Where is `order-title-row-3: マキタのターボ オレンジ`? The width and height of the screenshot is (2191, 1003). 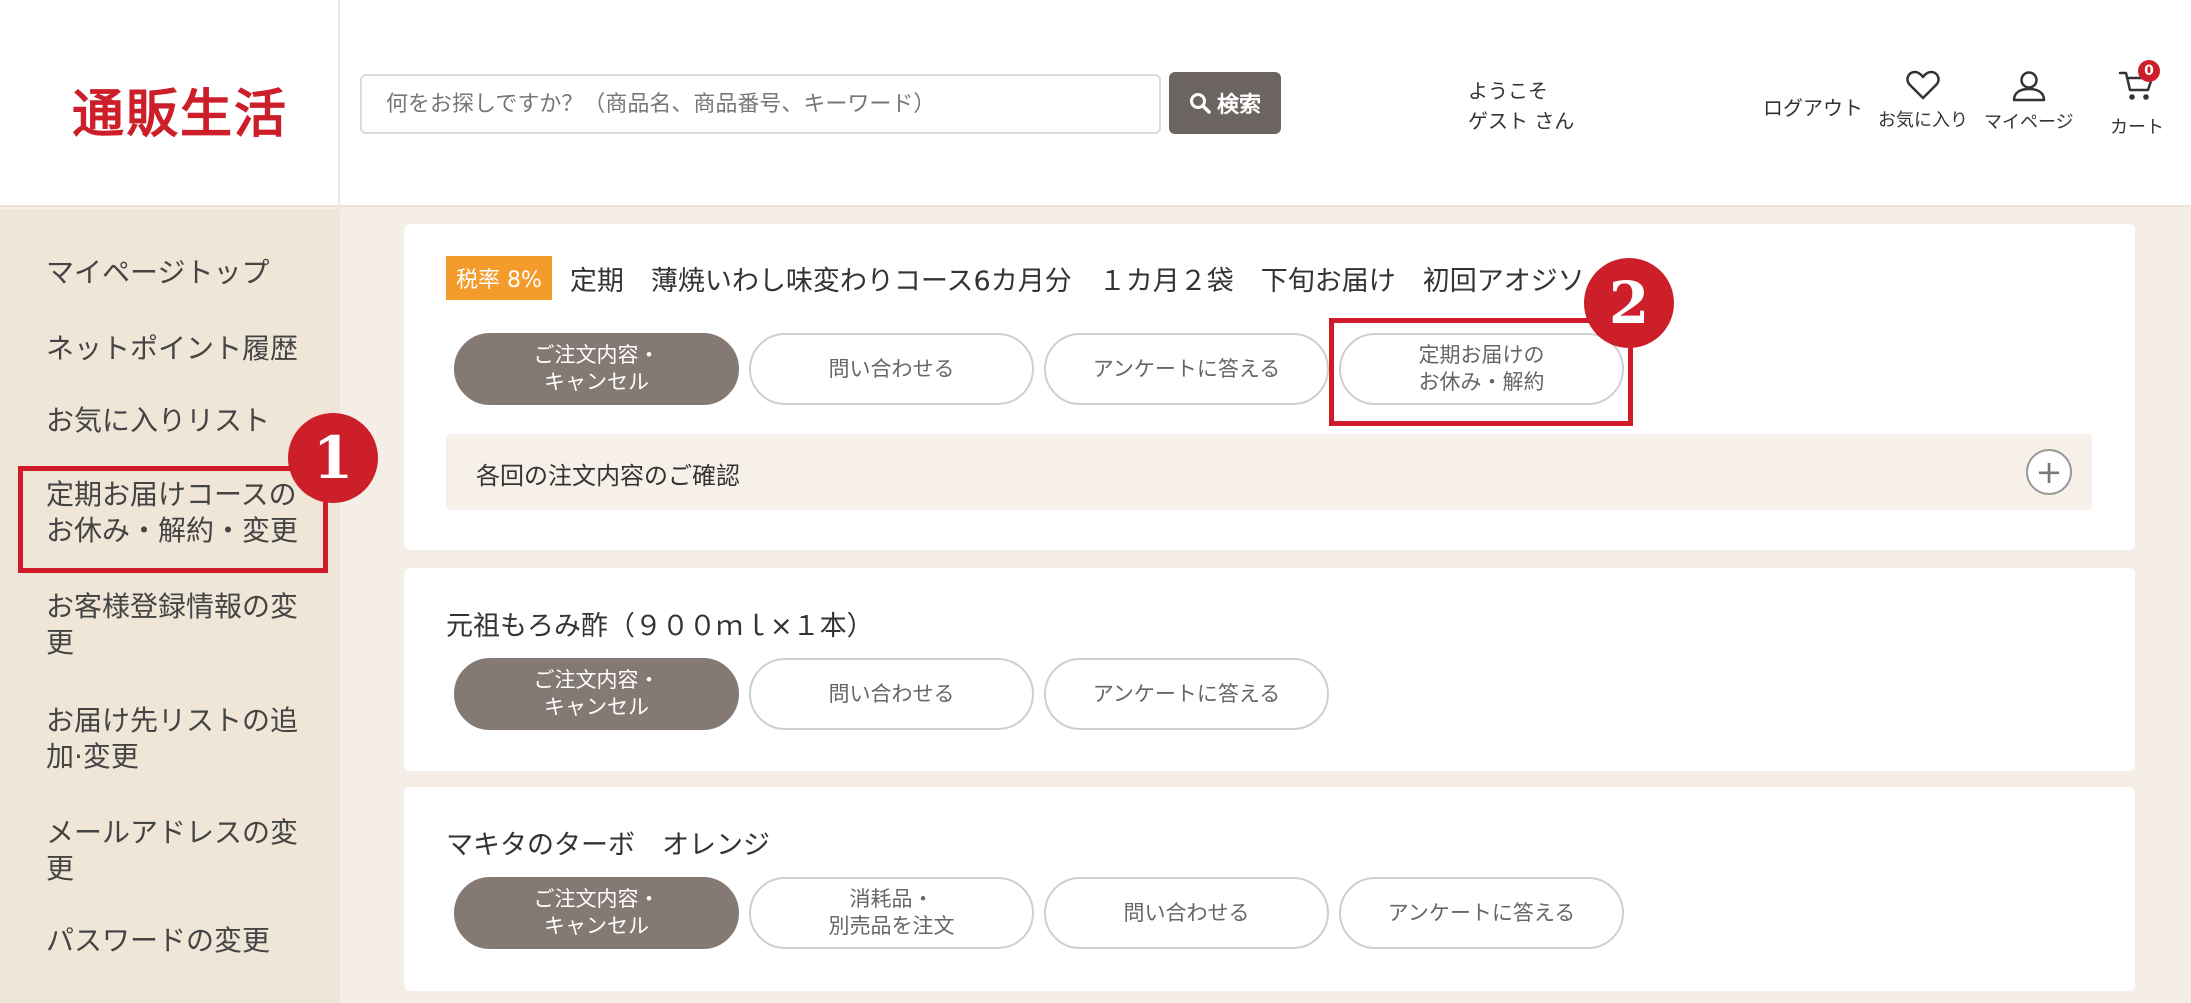 order-title-row-3: マキタのターボ オレンジ is located at coordinates (608, 842).